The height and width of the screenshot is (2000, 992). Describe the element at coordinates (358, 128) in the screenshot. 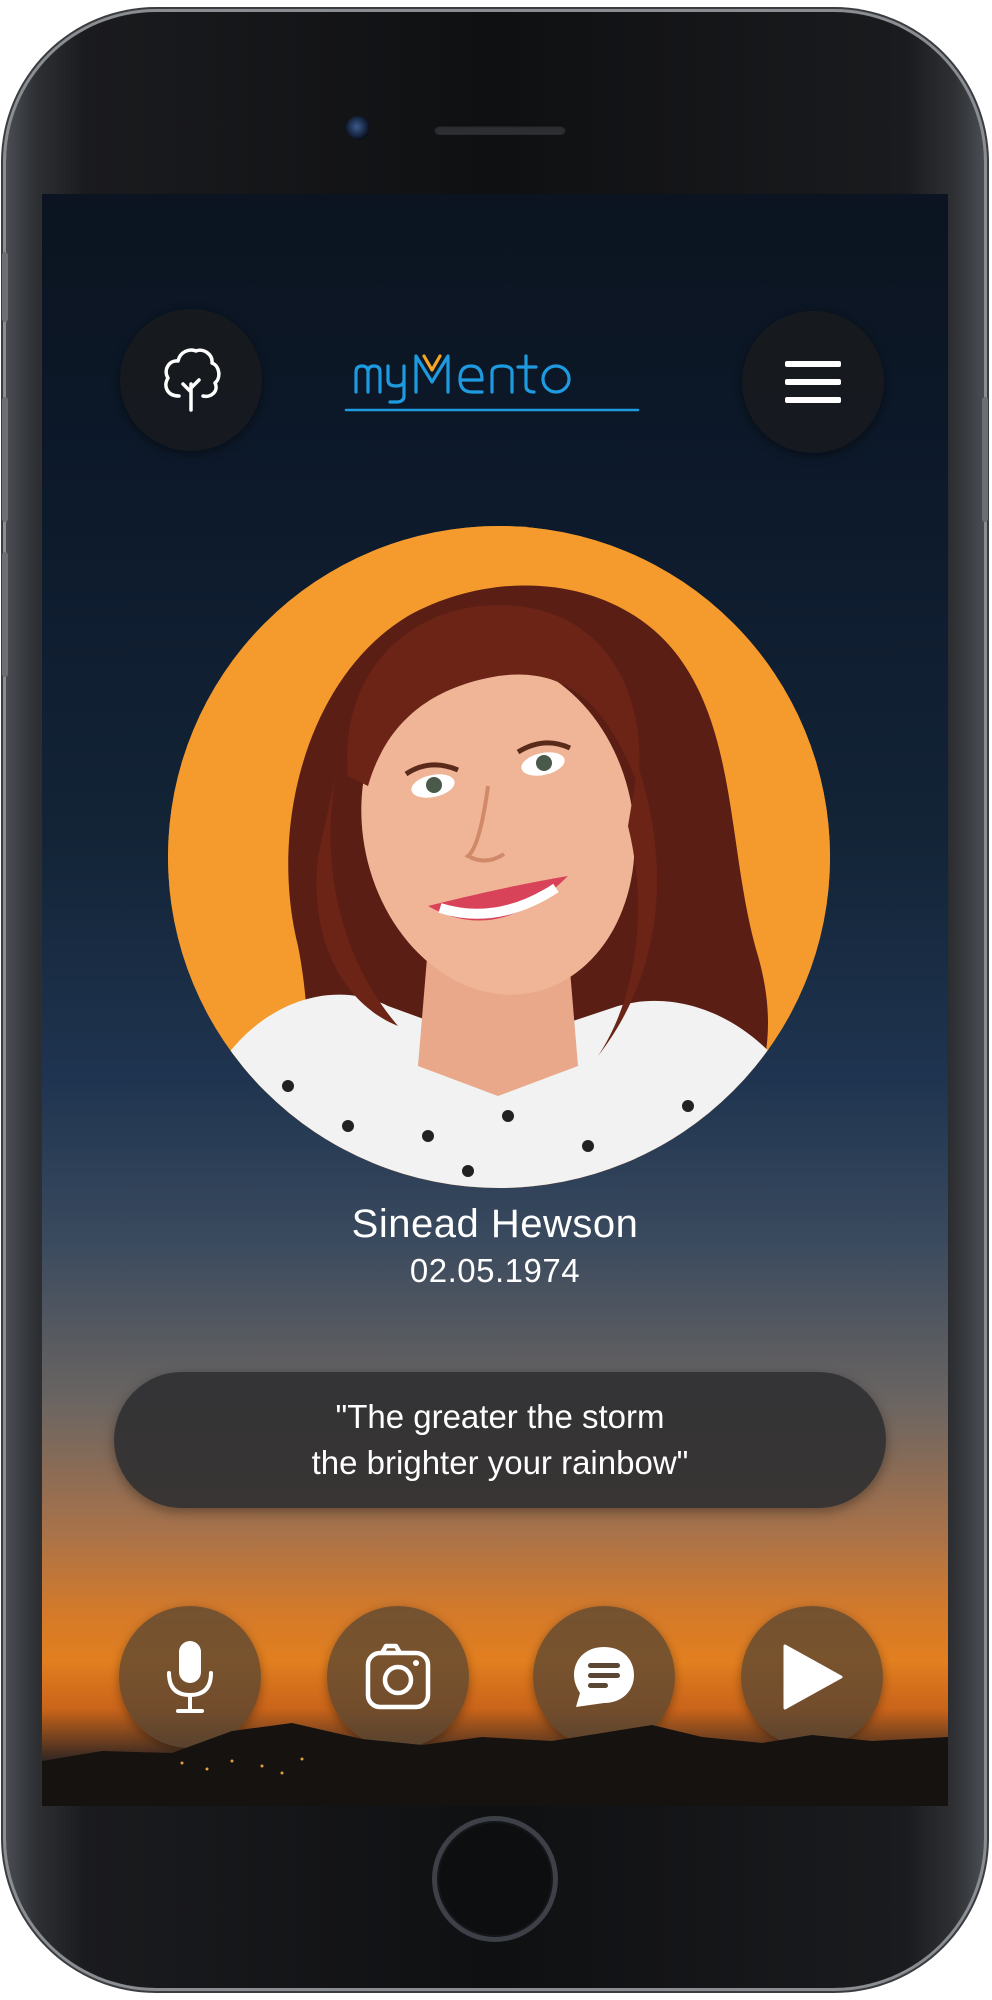

I see `front-camera` at that location.